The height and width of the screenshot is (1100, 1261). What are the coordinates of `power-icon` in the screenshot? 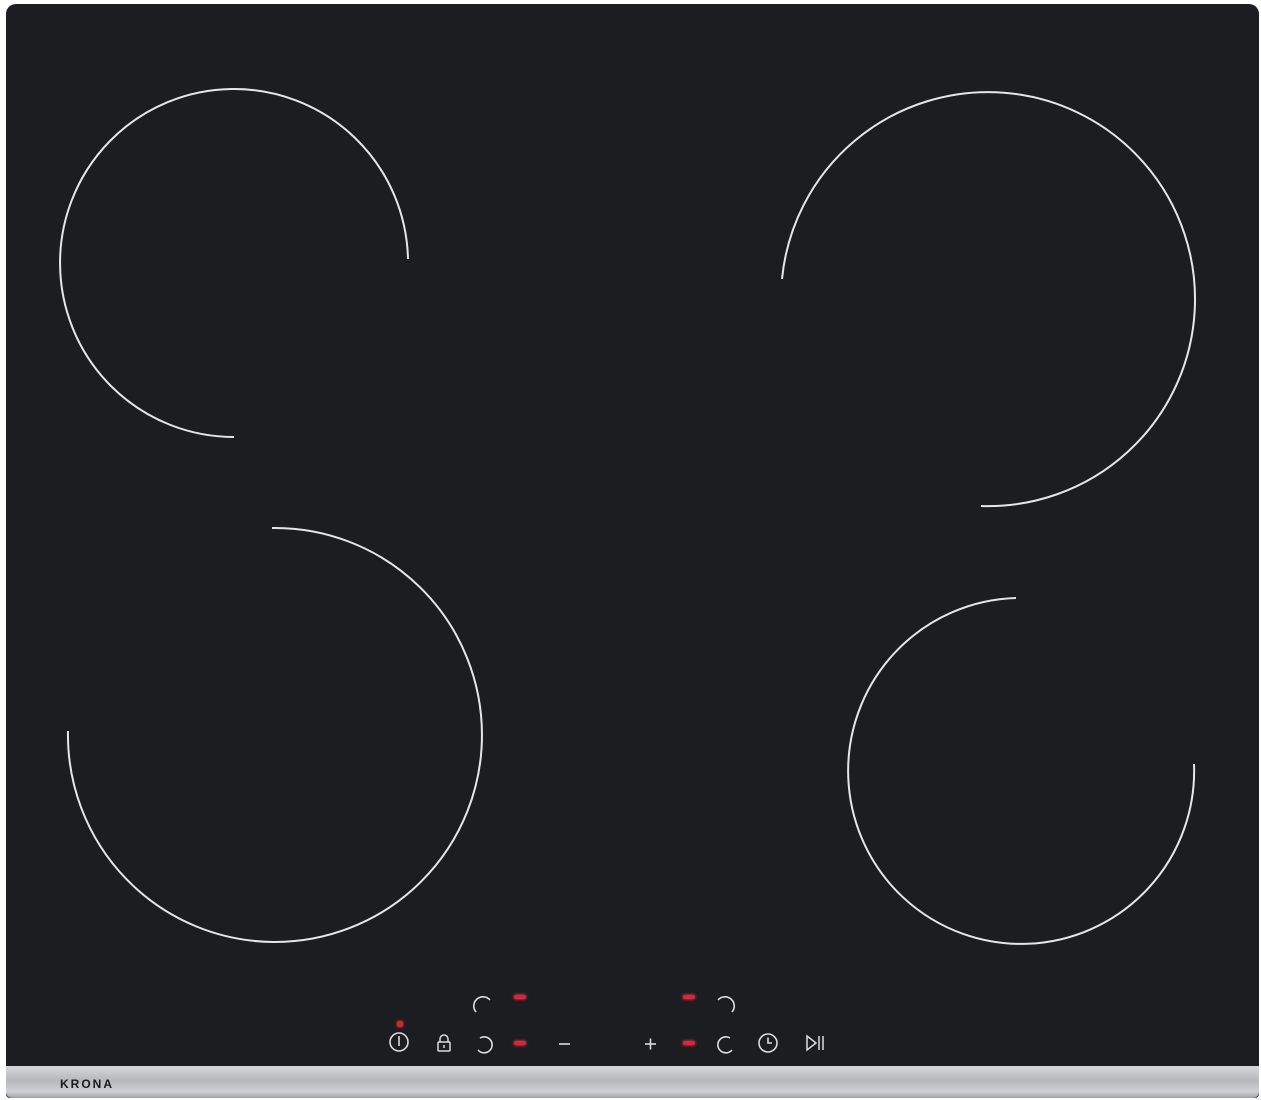 It's located at (399, 1042).